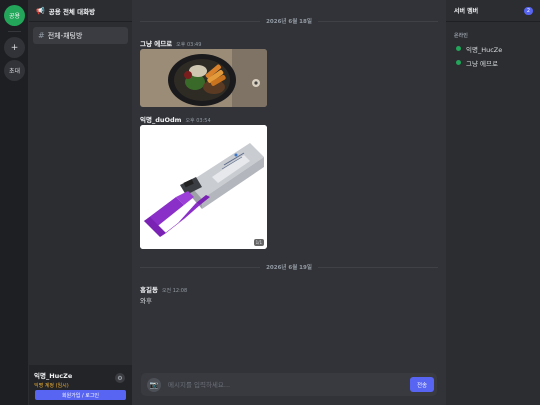  I want to click on member-item: 익명_HucZe, so click(498, 49).